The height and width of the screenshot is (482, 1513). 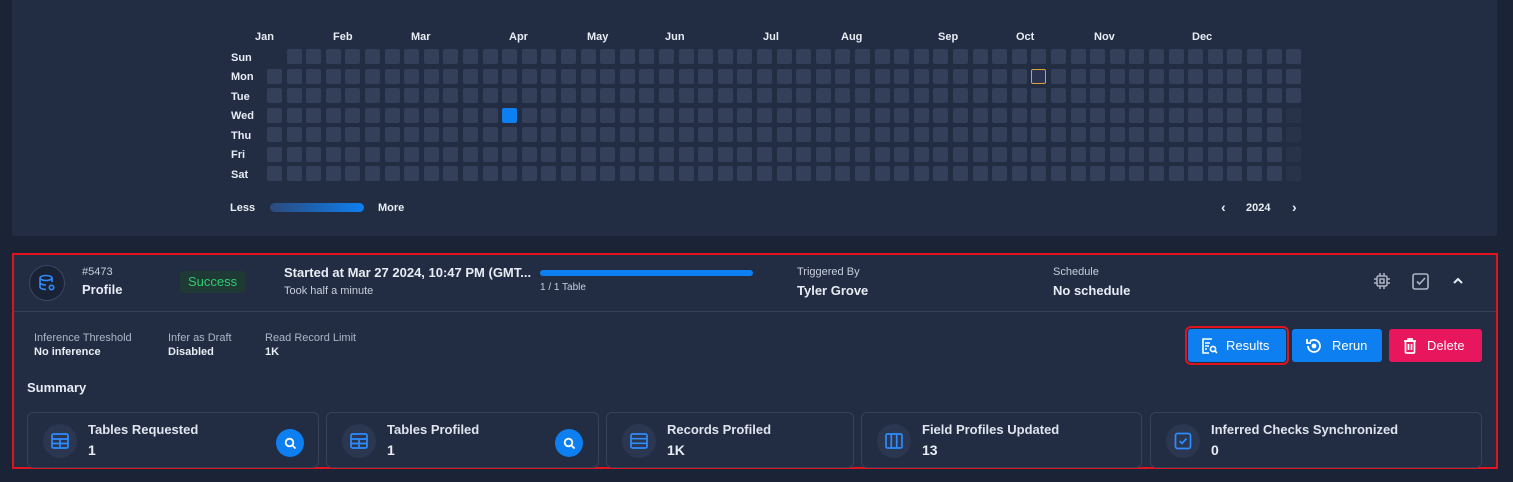 What do you see at coordinates (1435, 345) in the screenshot?
I see `delete-button: Delete` at bounding box center [1435, 345].